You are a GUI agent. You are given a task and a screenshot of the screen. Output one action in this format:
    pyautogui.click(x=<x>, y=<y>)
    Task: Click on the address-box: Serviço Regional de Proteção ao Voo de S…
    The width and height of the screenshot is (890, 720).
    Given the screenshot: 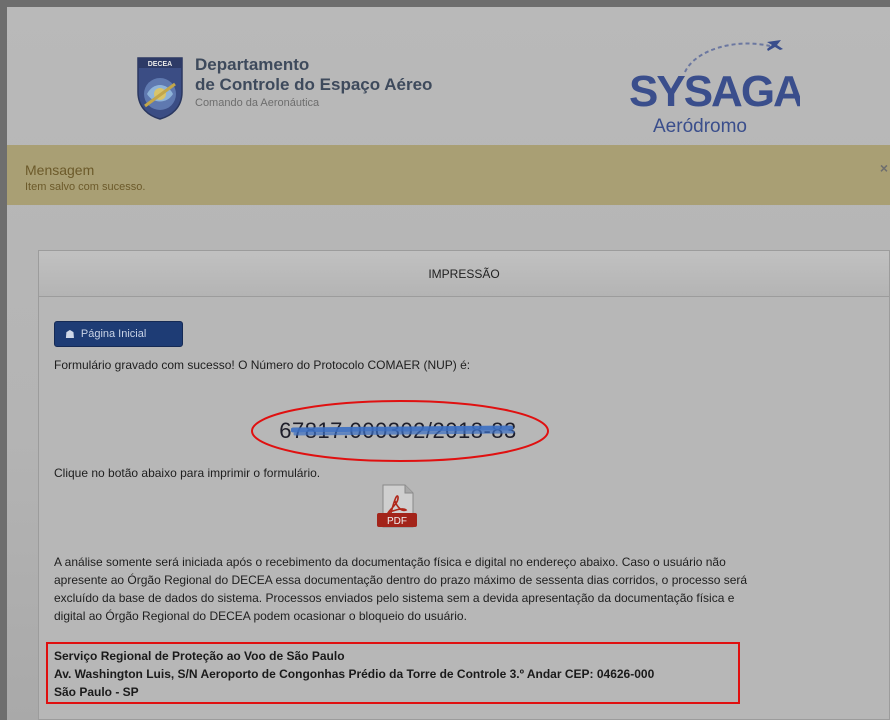 What is the action you would take?
    pyautogui.click(x=393, y=673)
    